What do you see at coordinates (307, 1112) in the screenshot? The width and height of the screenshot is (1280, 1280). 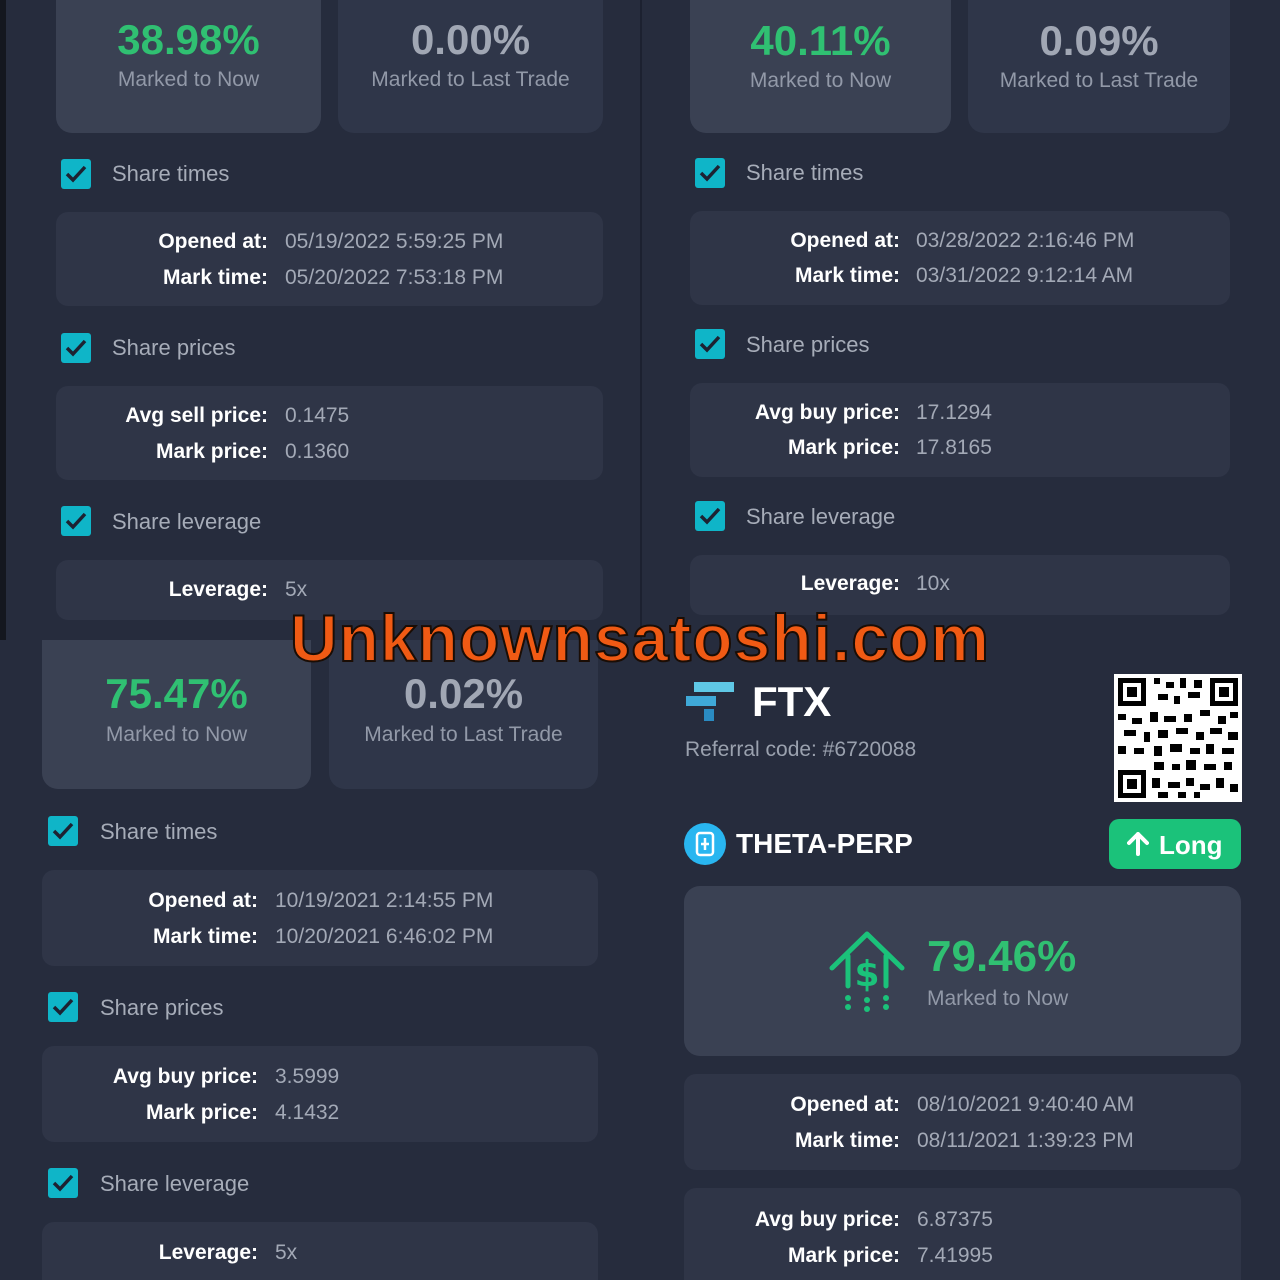 I see `mark-price-value: 4.1432` at bounding box center [307, 1112].